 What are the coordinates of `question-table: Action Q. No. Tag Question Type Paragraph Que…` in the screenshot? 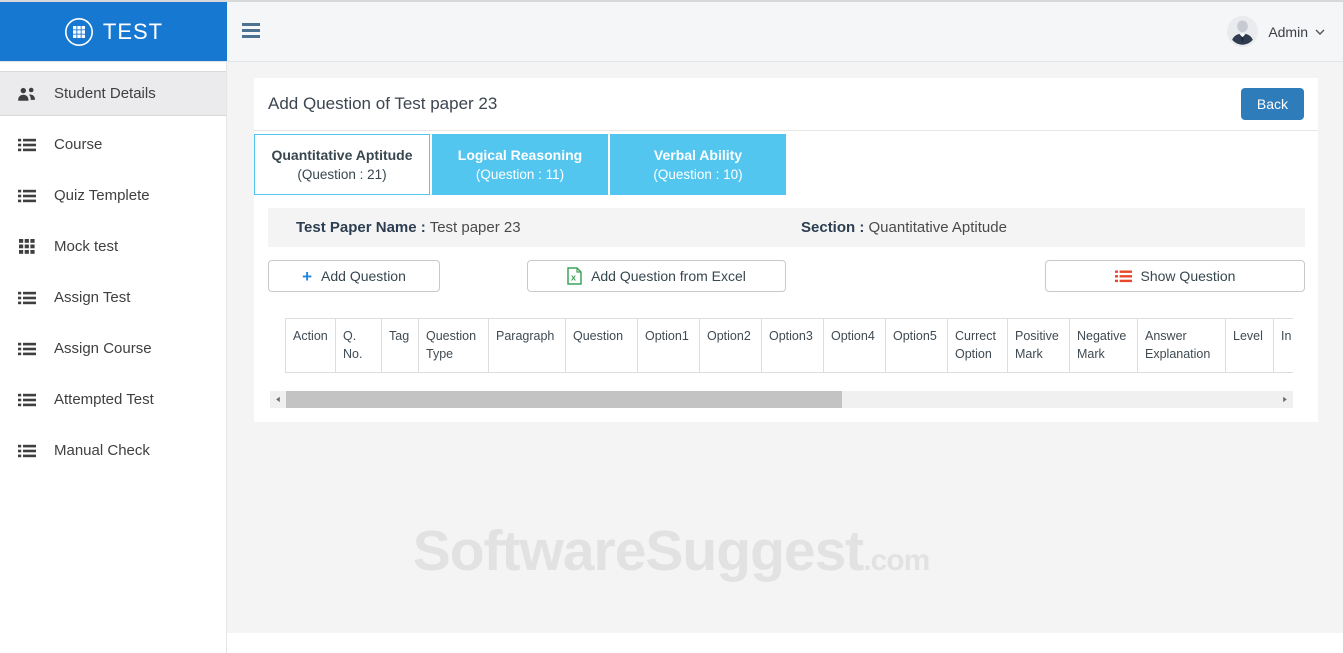 It's located at (789, 345).